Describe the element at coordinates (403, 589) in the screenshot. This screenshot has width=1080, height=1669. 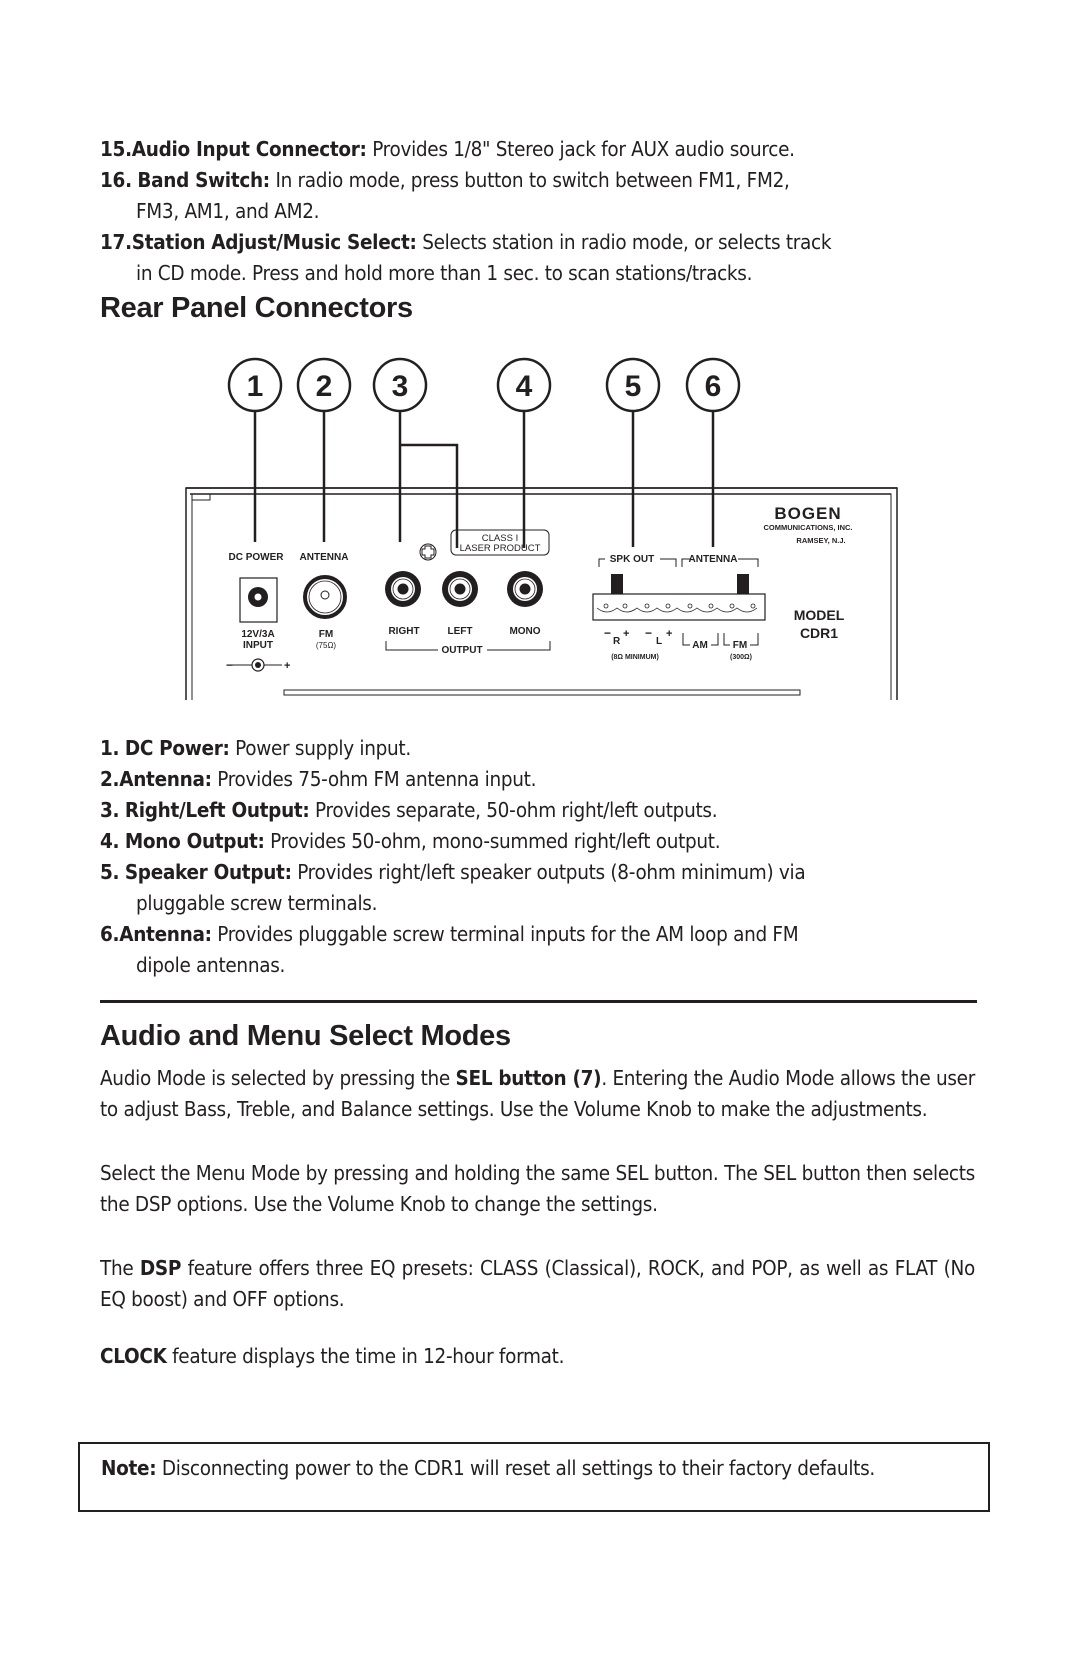
I see `rca-jack-right` at that location.